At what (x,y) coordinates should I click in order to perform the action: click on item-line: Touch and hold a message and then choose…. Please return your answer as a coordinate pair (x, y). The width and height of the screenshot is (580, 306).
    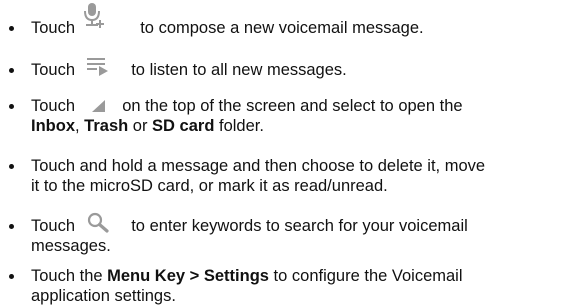
    Looking at the image, I should click on (258, 166).